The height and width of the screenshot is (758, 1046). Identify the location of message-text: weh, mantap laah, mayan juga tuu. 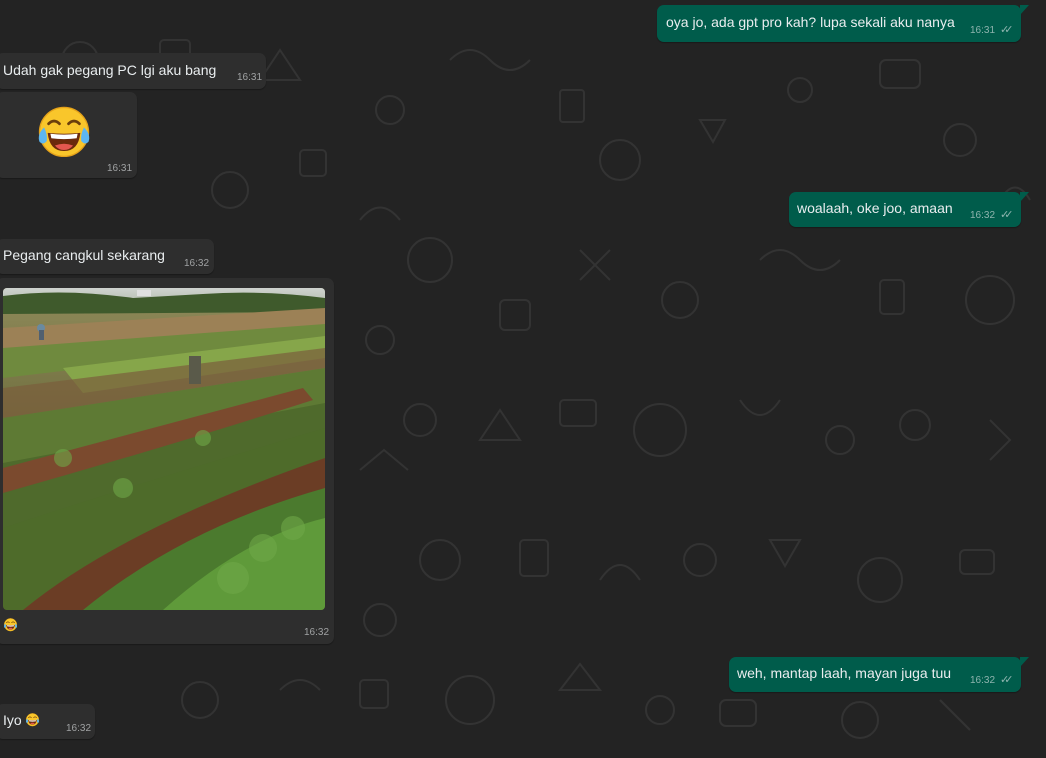
(844, 673).